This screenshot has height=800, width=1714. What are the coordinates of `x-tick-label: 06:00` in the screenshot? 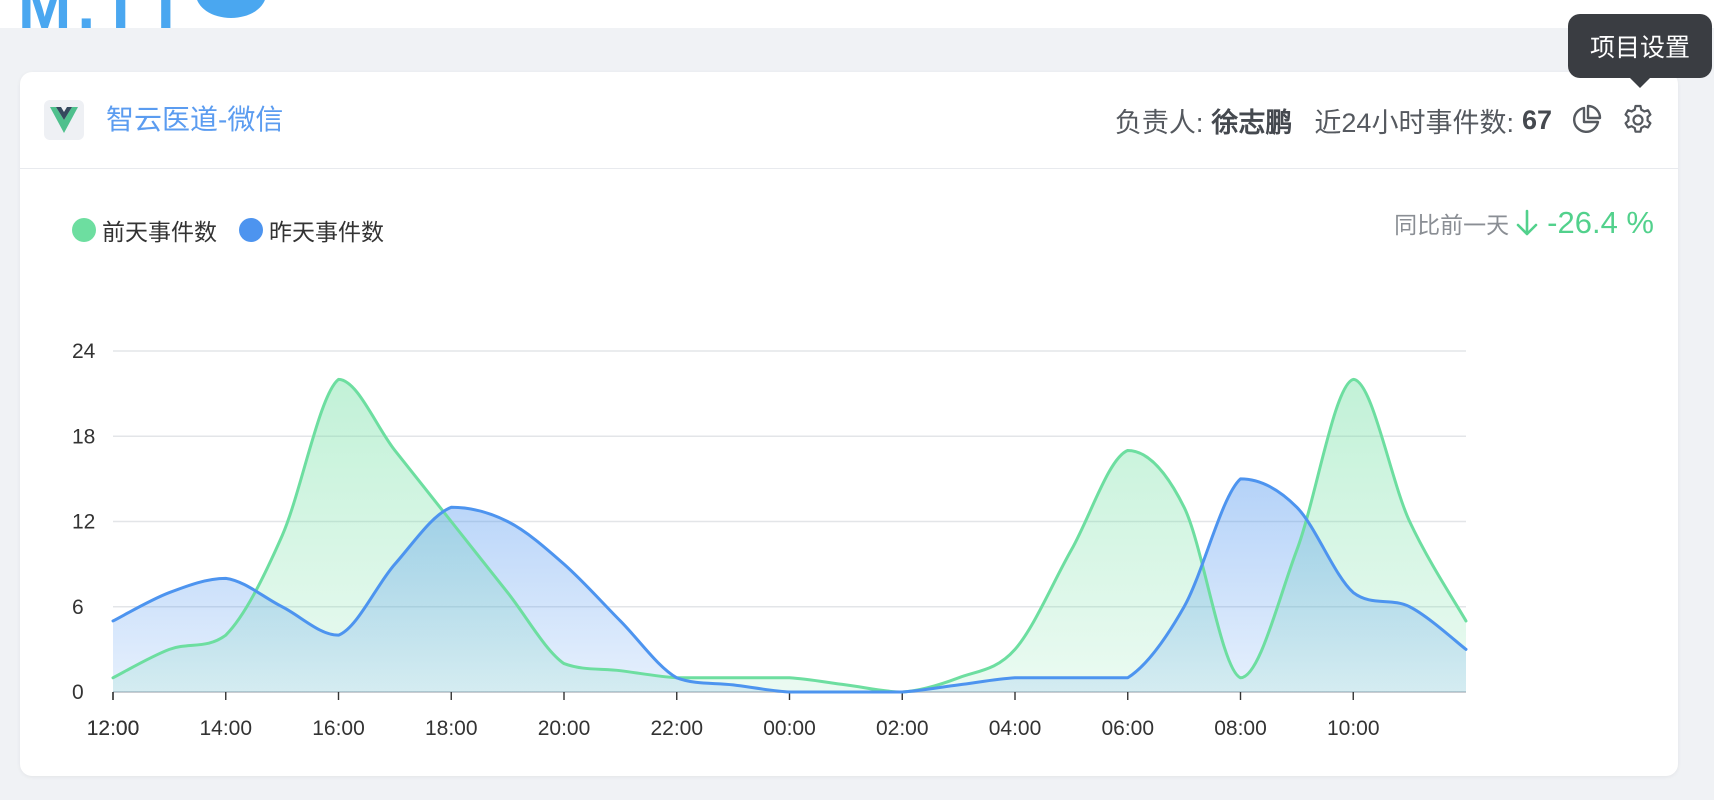 It's located at (1127, 728).